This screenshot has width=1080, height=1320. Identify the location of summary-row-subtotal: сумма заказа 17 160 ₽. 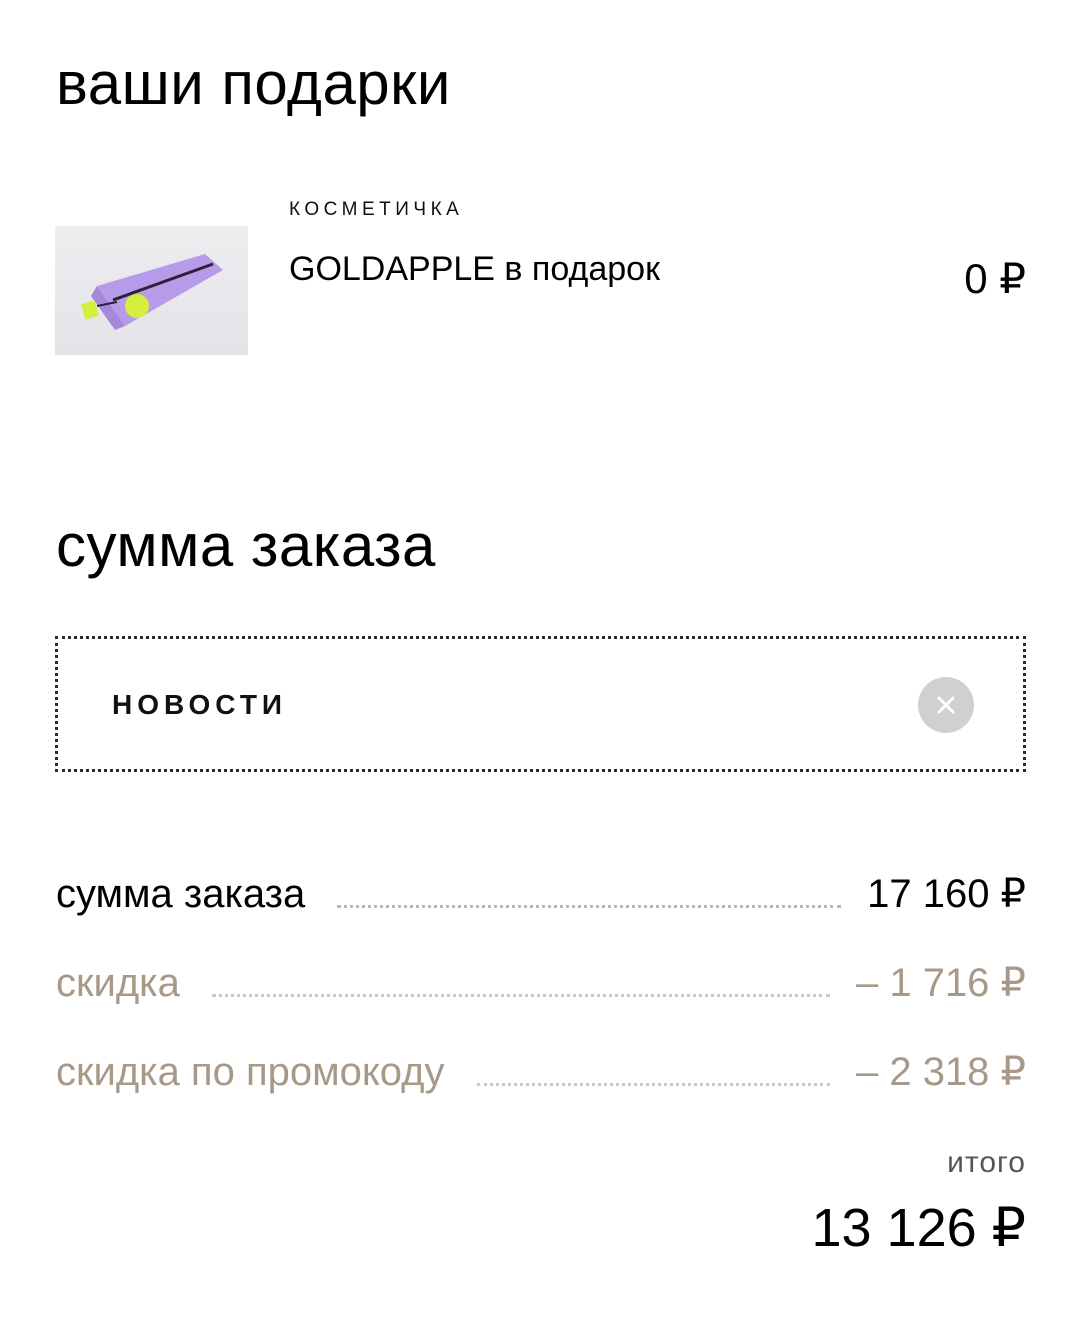
(541, 886).